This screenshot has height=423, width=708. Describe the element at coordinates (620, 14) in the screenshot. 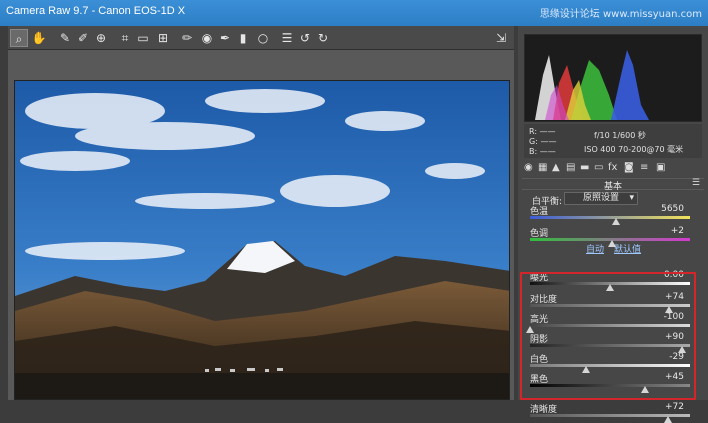

I see `watermark: 思缘设计论坛 www.missyuan.com` at that location.